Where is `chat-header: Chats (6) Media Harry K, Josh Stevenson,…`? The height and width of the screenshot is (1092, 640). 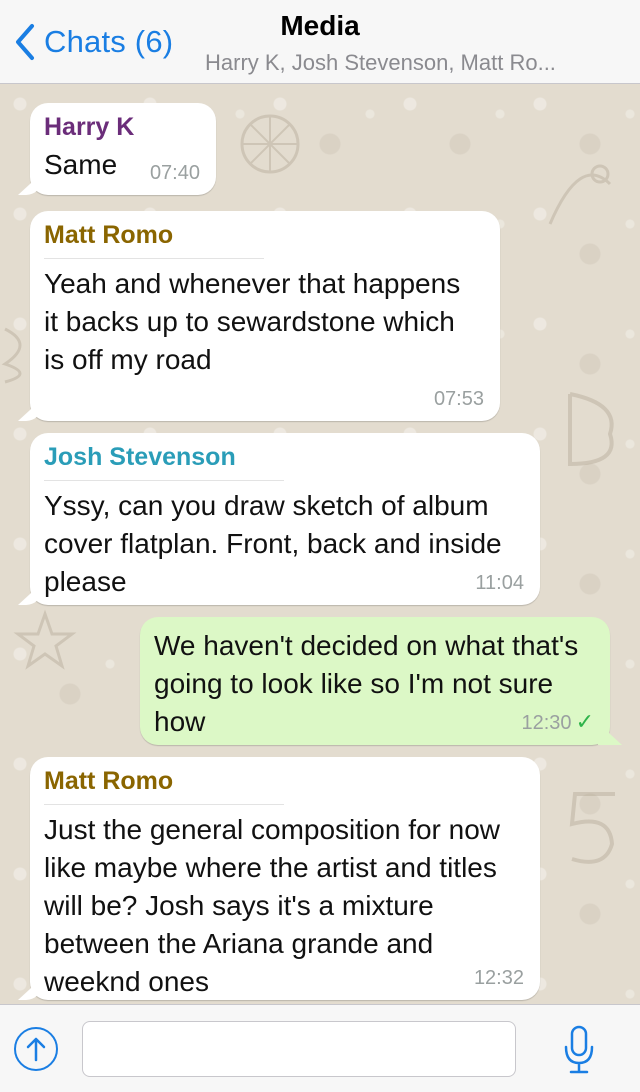
chat-header: Chats (6) Media Harry K, Josh Stevenson,… is located at coordinates (320, 42).